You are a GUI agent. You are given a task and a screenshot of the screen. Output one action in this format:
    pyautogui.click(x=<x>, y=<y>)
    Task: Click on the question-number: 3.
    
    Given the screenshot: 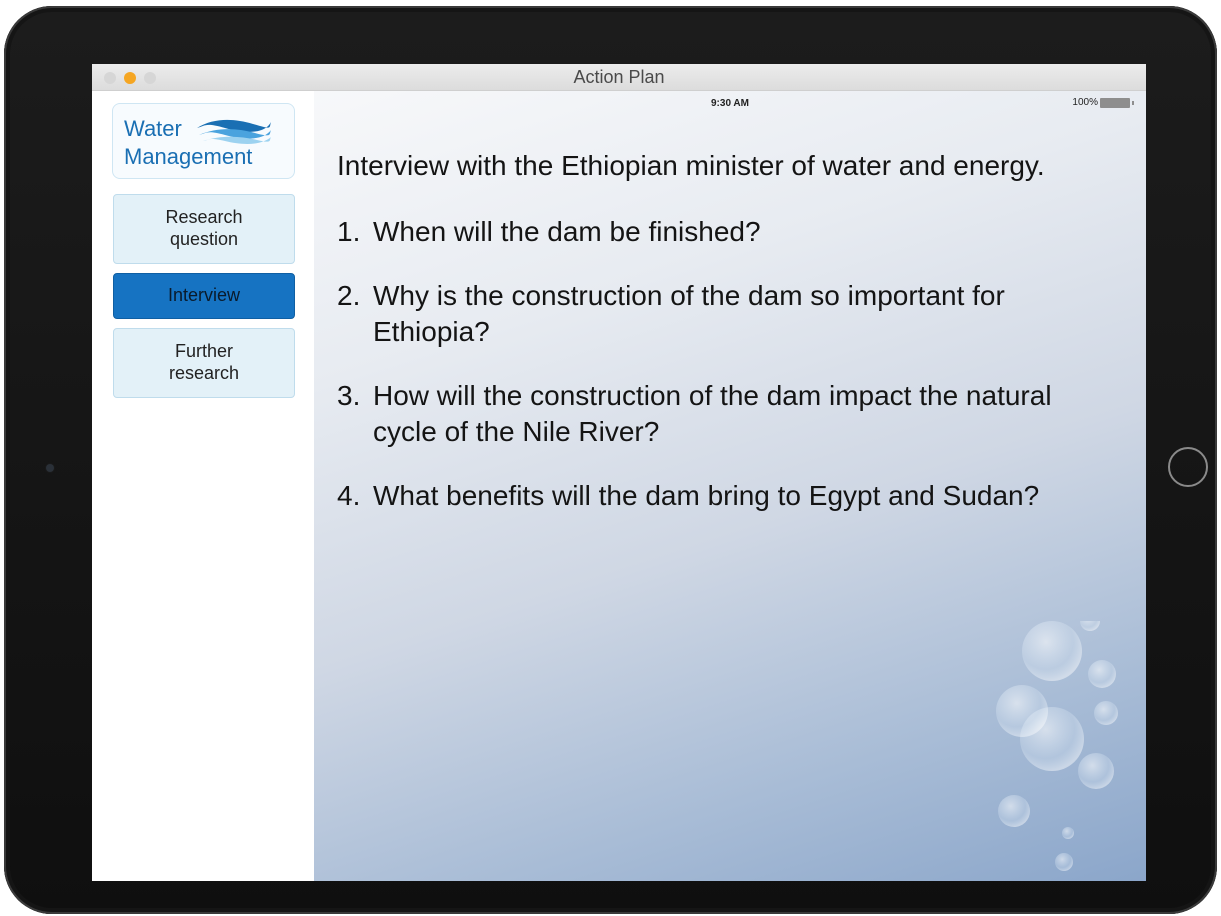 What is the action you would take?
    pyautogui.click(x=349, y=395)
    